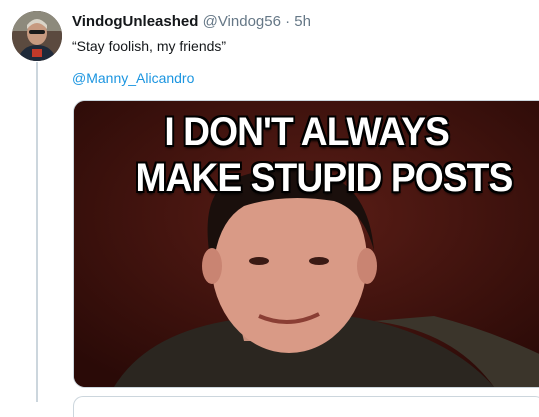  I want to click on user-handle: @Vindog56, so click(242, 21).